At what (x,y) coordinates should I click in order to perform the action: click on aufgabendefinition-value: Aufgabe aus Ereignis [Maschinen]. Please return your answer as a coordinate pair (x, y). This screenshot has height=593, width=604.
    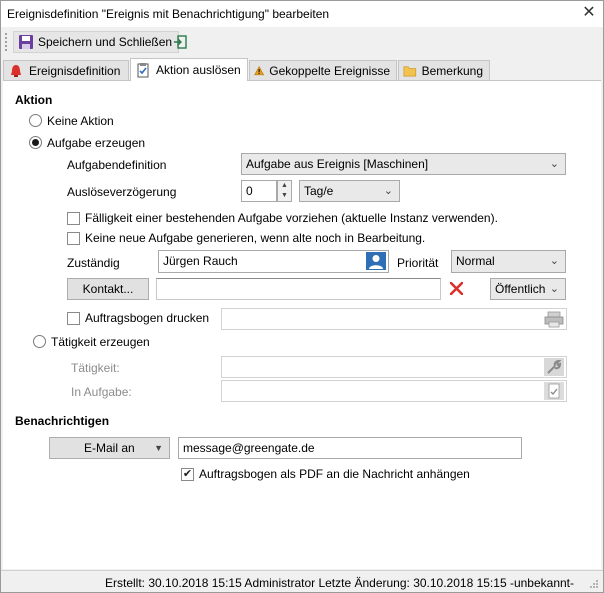
    Looking at the image, I should click on (337, 164).